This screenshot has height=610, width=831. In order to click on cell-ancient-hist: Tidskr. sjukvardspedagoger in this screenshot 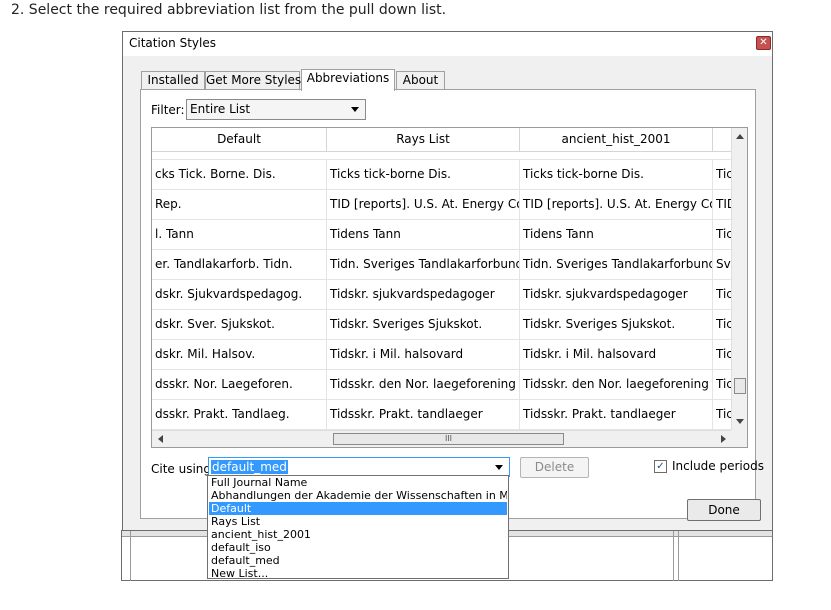, I will do `click(616, 295)`.